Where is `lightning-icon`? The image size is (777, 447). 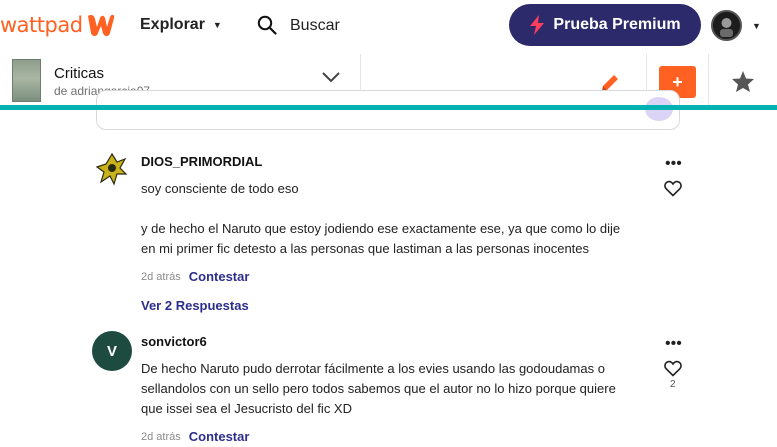 lightning-icon is located at coordinates (537, 25).